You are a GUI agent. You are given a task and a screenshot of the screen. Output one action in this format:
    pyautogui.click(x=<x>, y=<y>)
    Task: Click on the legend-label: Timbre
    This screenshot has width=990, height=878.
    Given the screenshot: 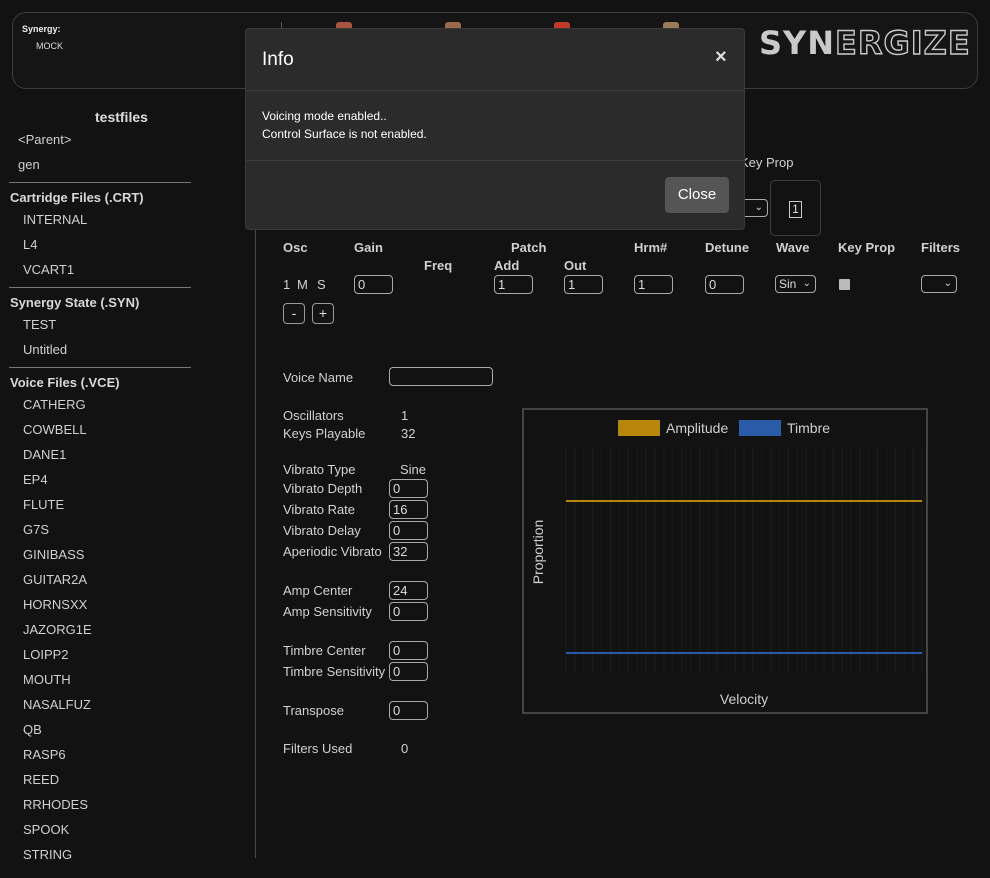 What is the action you would take?
    pyautogui.click(x=808, y=428)
    